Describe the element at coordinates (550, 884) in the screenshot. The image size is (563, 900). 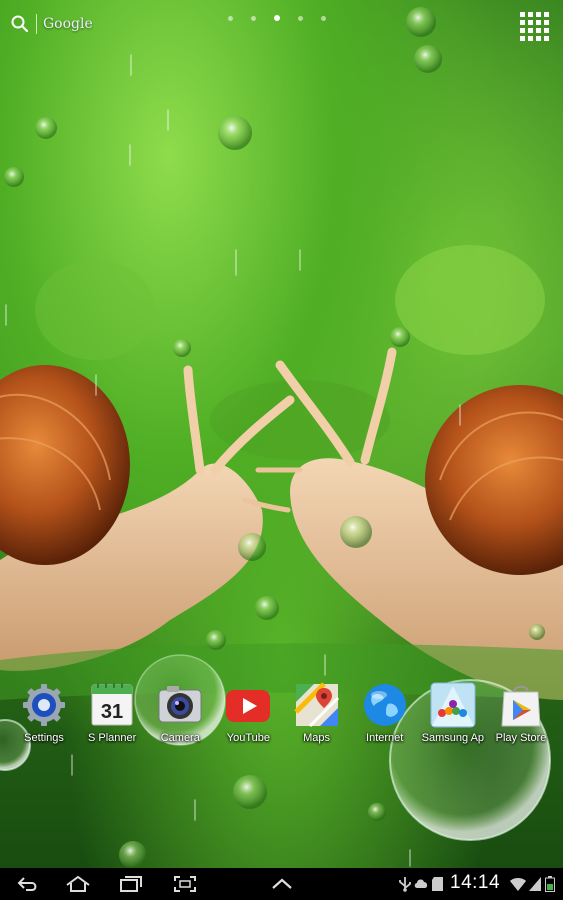
I see `battery-icon` at that location.